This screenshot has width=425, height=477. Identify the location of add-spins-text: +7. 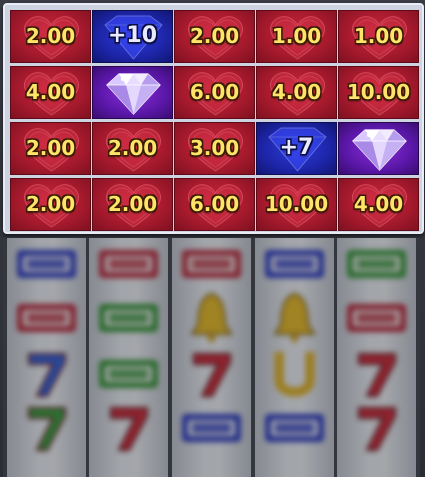
(296, 147).